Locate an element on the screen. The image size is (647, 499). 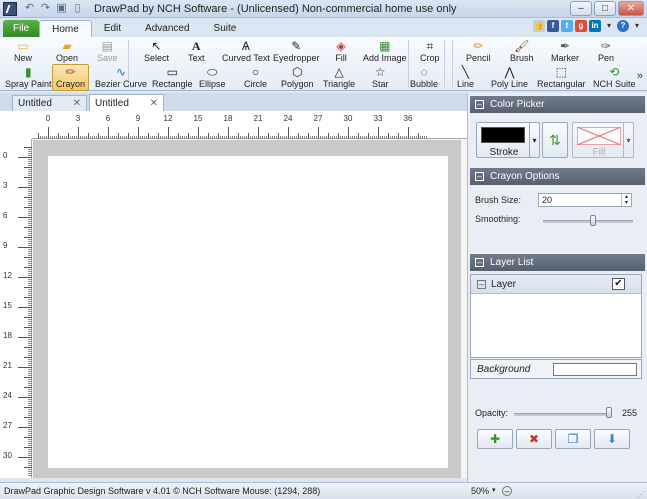
polygon-button: ⬡ Polygon is located at coordinates (297, 77).